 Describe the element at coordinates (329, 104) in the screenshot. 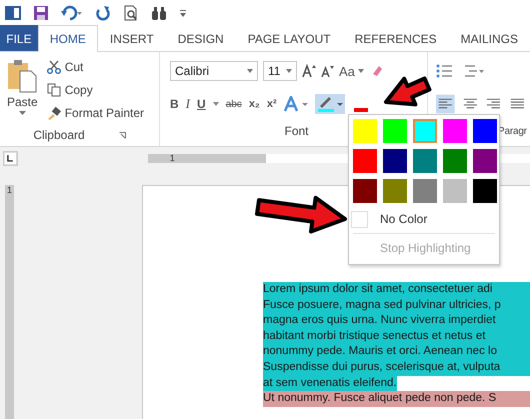

I see `highlighter-icon` at that location.